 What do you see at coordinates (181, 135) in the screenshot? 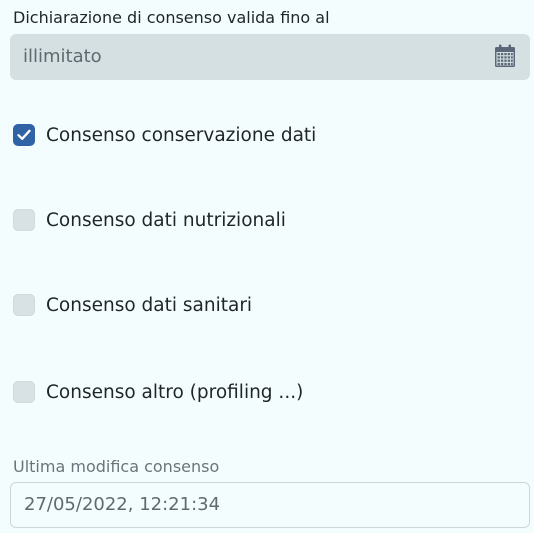
I see `consent-storage-label: Consenso conservazione dati` at bounding box center [181, 135].